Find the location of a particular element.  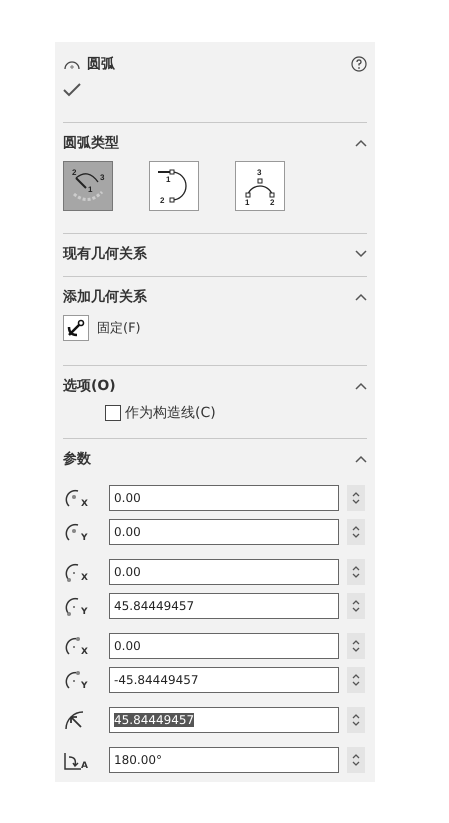

fix-relation-button is located at coordinates (76, 328).